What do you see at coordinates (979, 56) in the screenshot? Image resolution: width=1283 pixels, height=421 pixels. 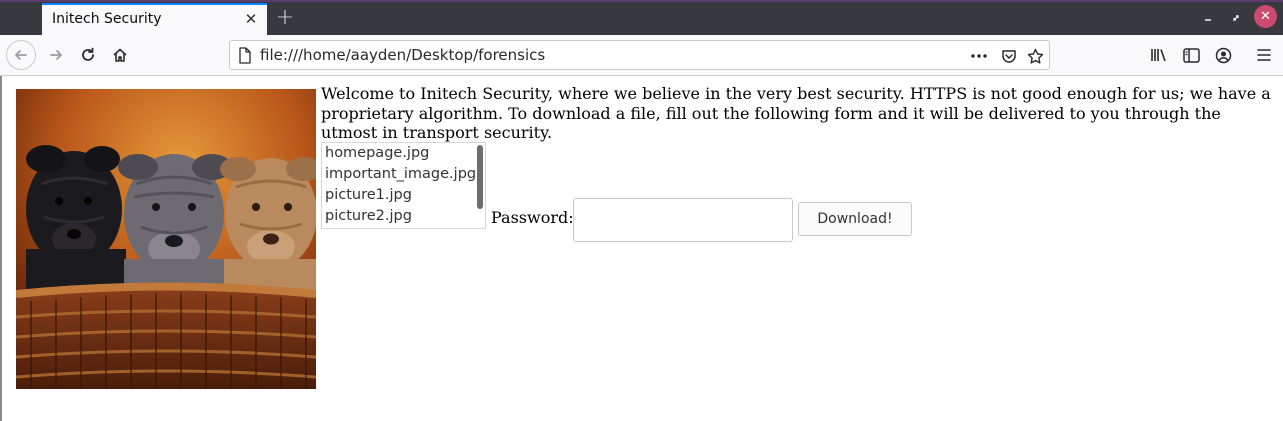 I see `page-actions-icon` at bounding box center [979, 56].